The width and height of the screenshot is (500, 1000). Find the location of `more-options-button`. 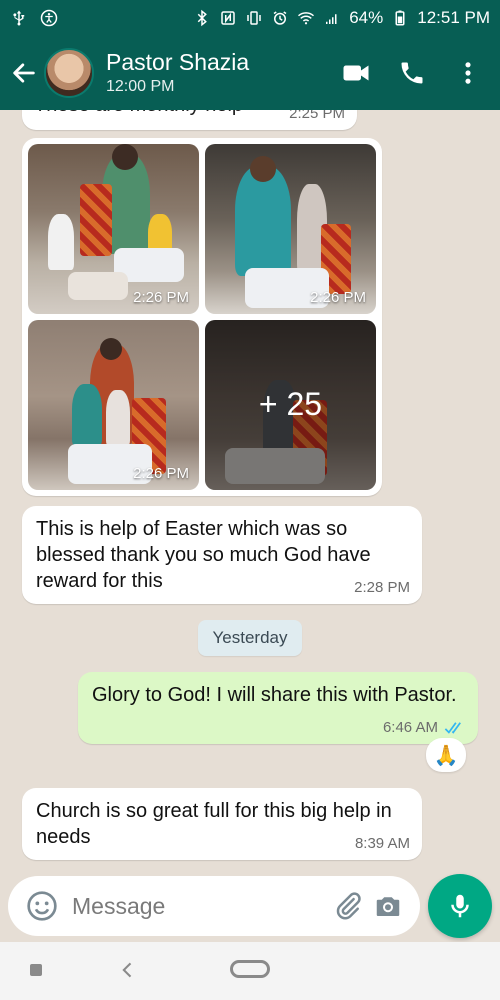

more-options-button is located at coordinates (468, 73).